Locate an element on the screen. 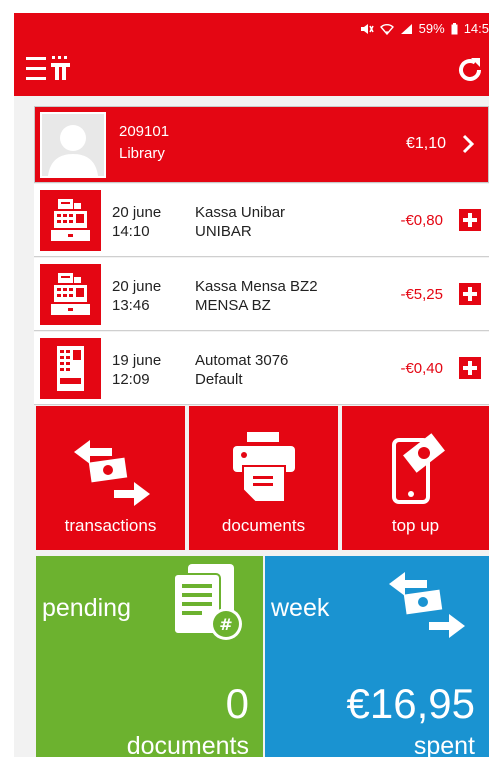 This screenshot has height=757, width=489. transaction-row: 20 june 14:10 Kassa Unibar UNIBAR -€0,80 is located at coordinates (261, 220).